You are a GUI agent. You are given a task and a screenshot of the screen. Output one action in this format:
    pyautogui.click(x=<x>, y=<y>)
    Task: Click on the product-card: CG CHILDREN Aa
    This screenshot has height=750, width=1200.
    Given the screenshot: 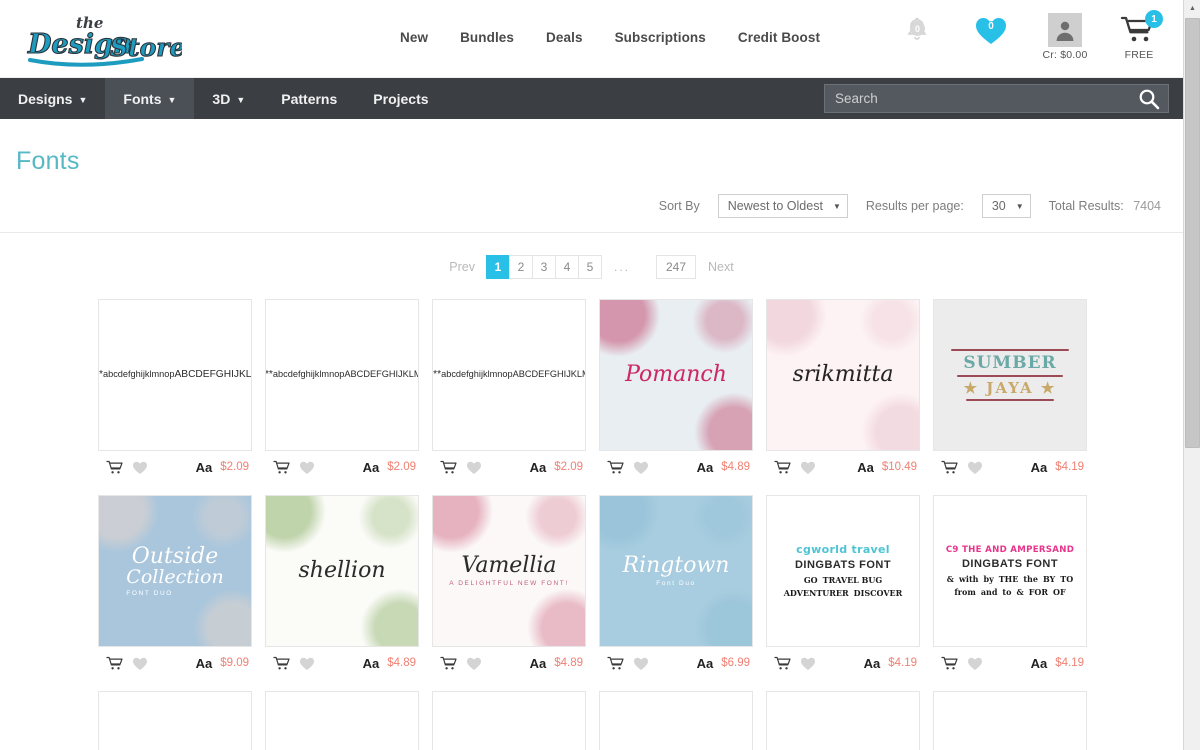 What is the action you would take?
    pyautogui.click(x=1010, y=720)
    